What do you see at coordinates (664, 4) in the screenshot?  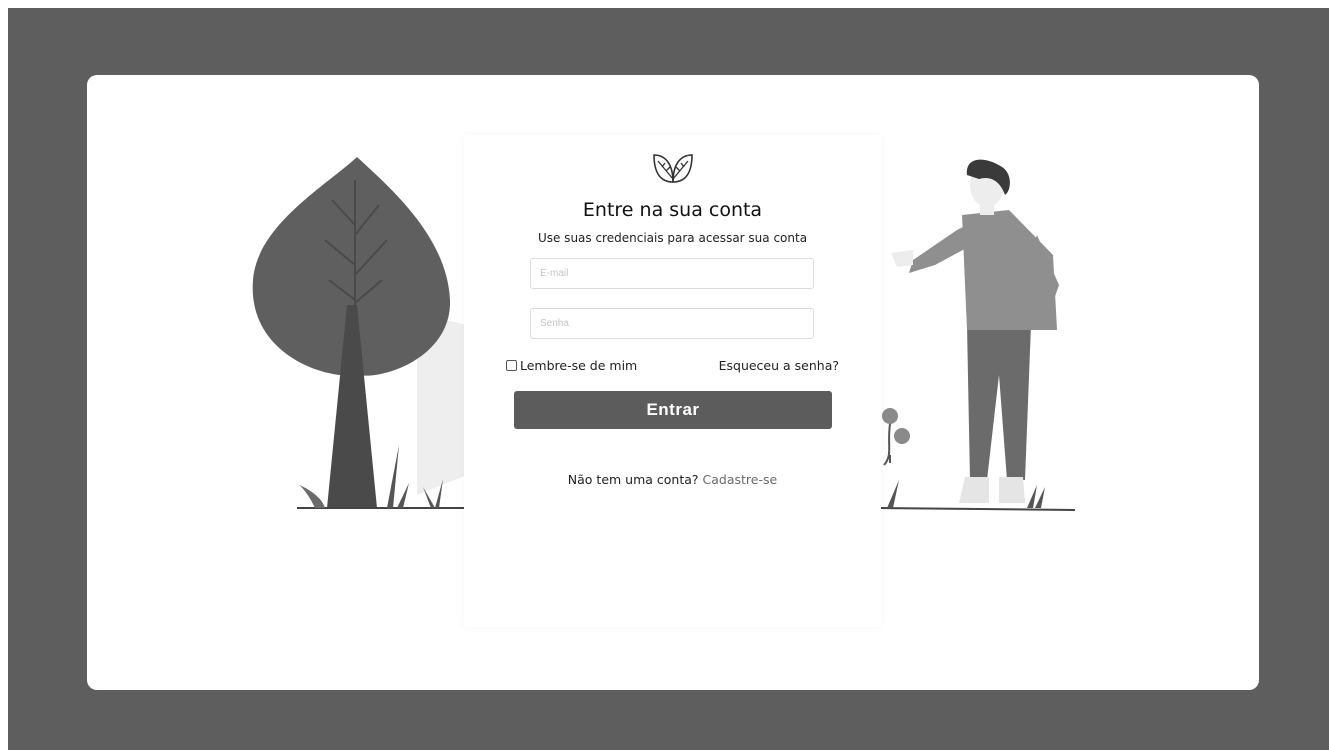 I see `top-edge` at bounding box center [664, 4].